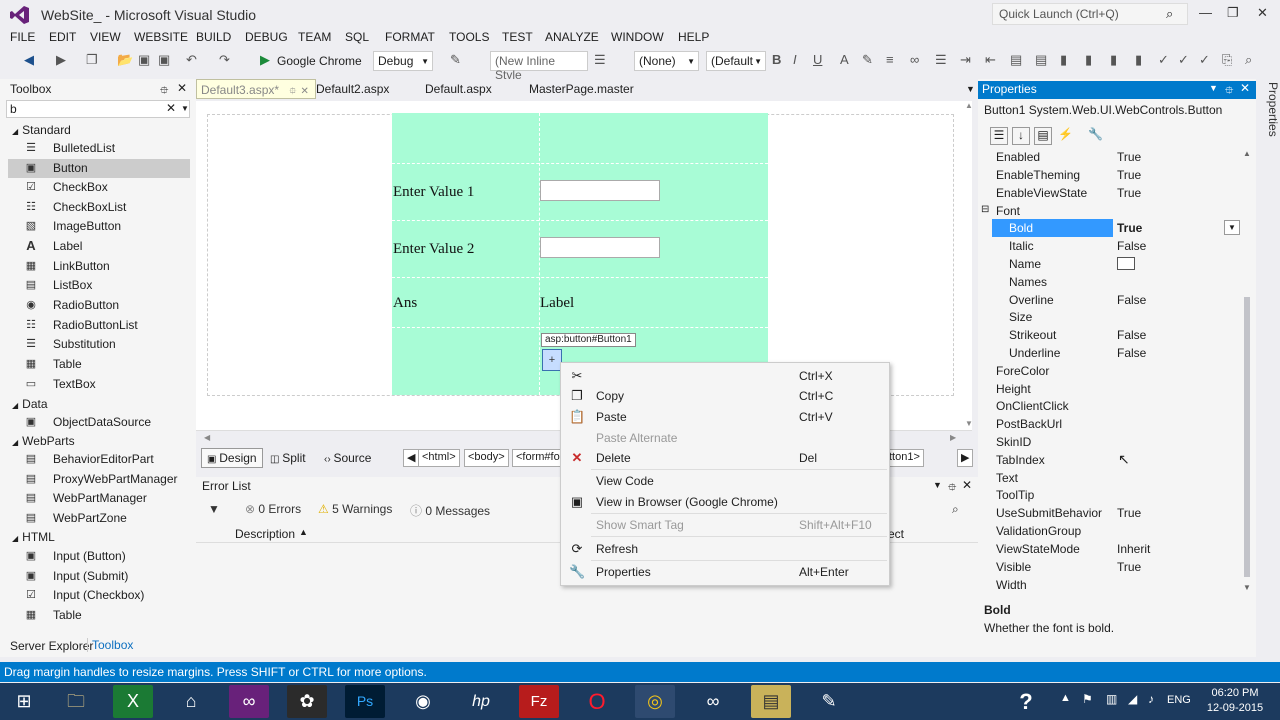  Describe the element at coordinates (1113, 567) in the screenshot. I see `prop-row: Visible True` at that location.